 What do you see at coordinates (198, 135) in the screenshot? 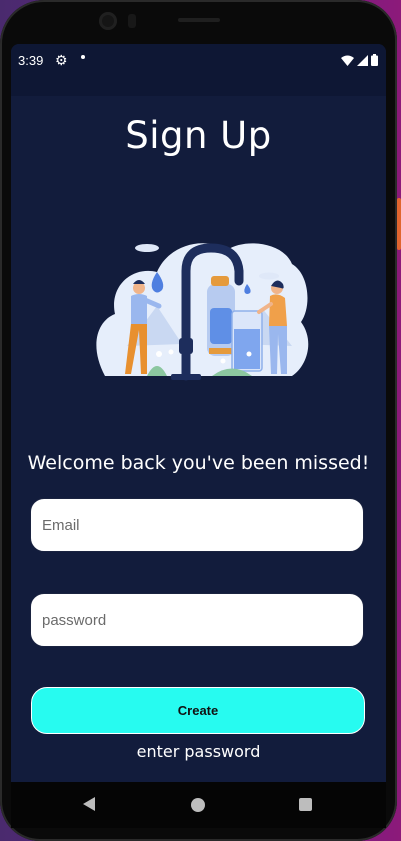
I see `page-title: Sign Up` at bounding box center [198, 135].